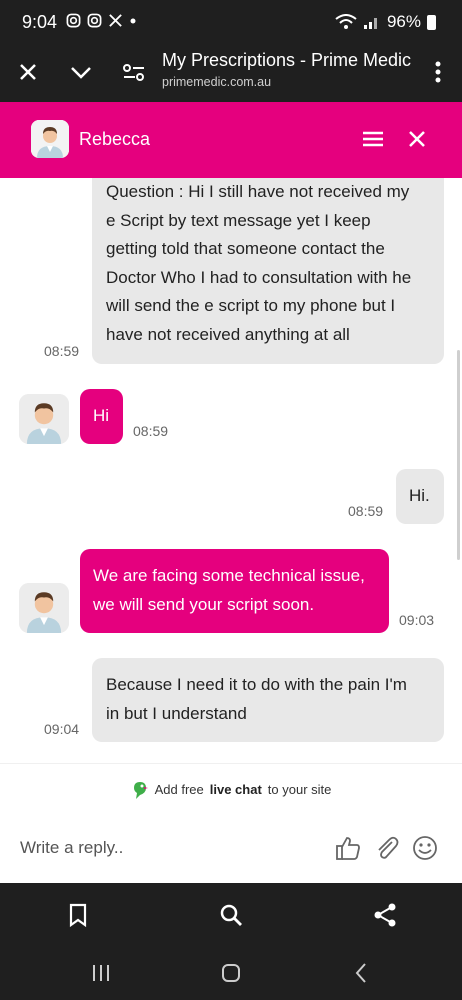 This screenshot has width=462, height=1000. I want to click on scrollbar, so click(458, 455).